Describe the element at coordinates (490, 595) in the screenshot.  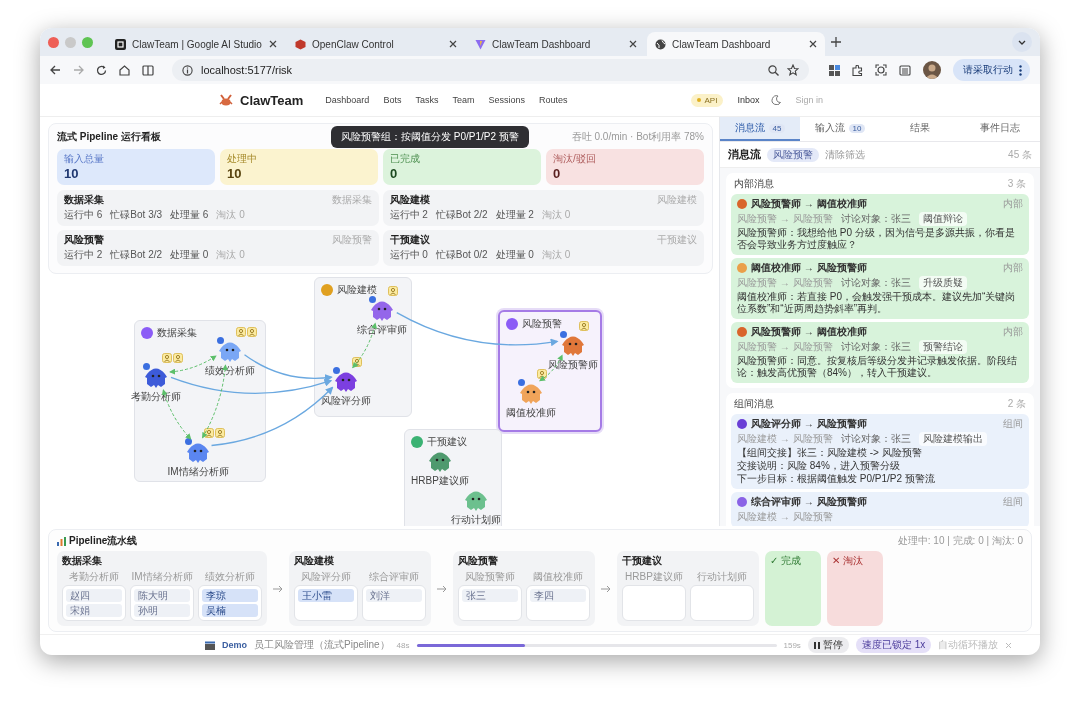
I see `employee-chip: 张三` at that location.